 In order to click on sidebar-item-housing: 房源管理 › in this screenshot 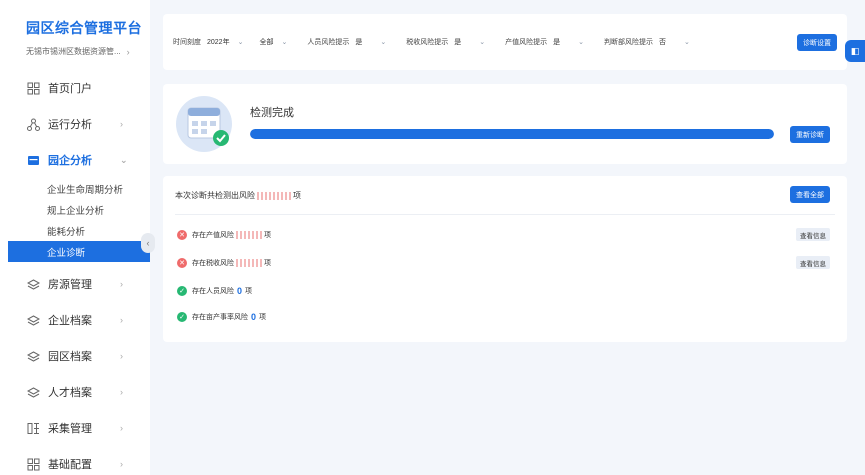, I will do `click(75, 284)`.